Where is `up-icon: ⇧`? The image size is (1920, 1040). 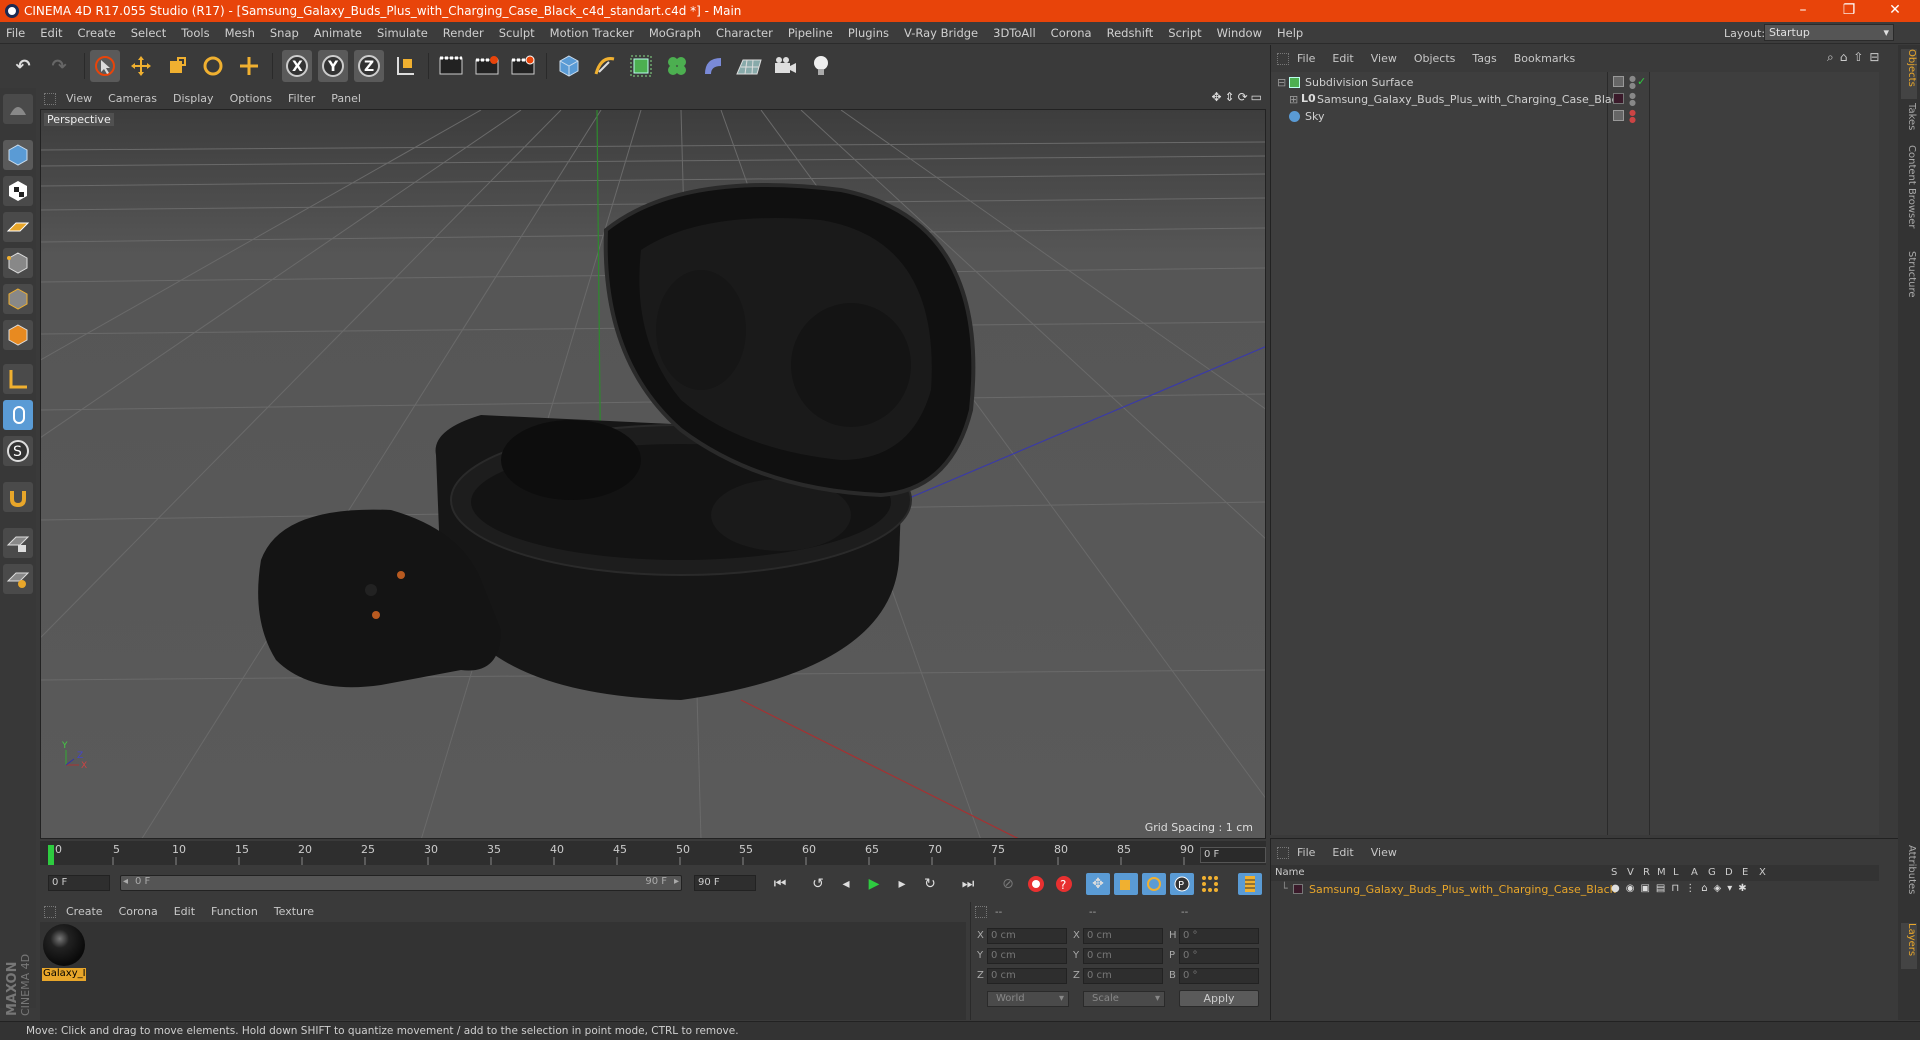 up-icon: ⇧ is located at coordinates (1858, 57).